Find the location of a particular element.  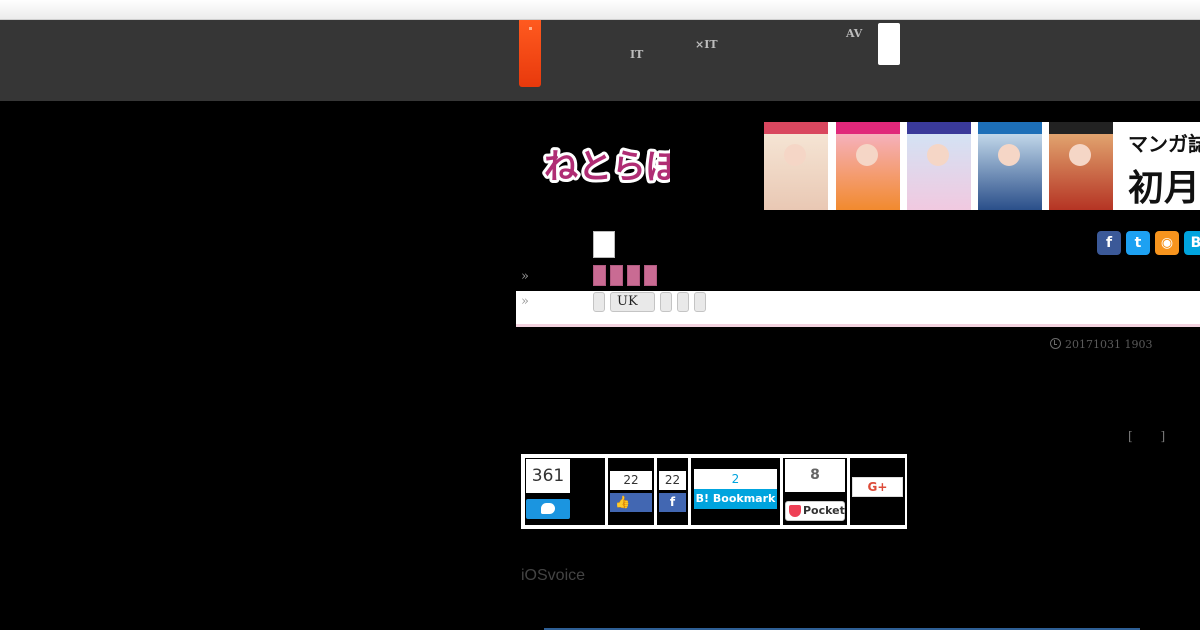

article-date: 20171031 1903 is located at coordinates (1101, 344).